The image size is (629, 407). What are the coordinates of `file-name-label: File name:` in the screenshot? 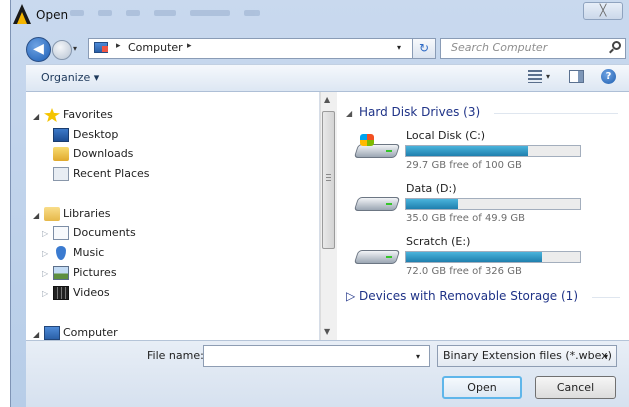 It's located at (175, 355).